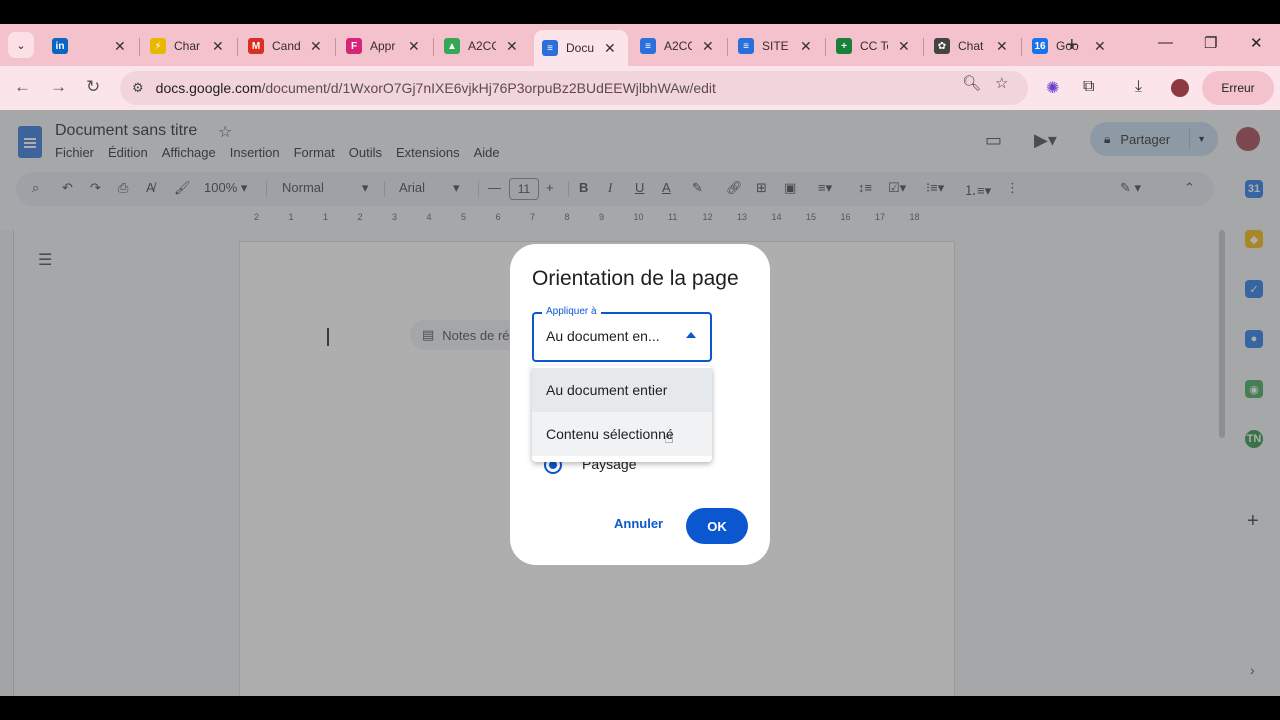 The width and height of the screenshot is (1280, 720). What do you see at coordinates (717, 526) in the screenshot?
I see `ok-button: OK` at bounding box center [717, 526].